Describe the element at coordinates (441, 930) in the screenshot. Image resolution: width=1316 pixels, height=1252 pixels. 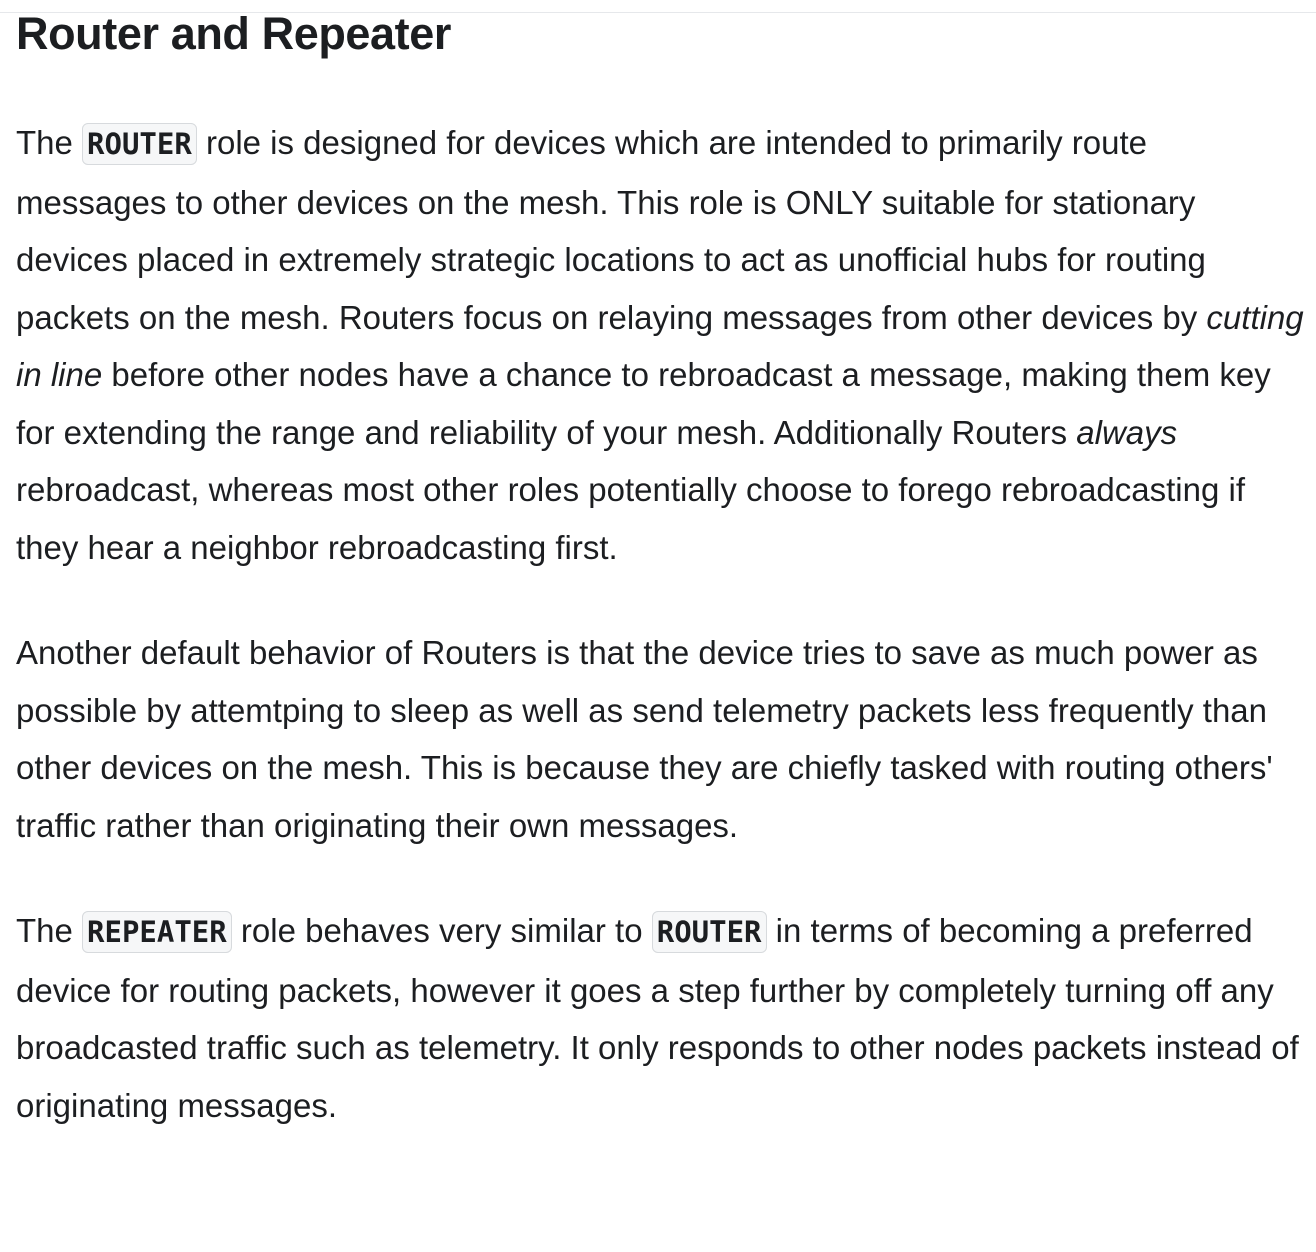
I see `paragraph-text: role behaves very similar to` at that location.